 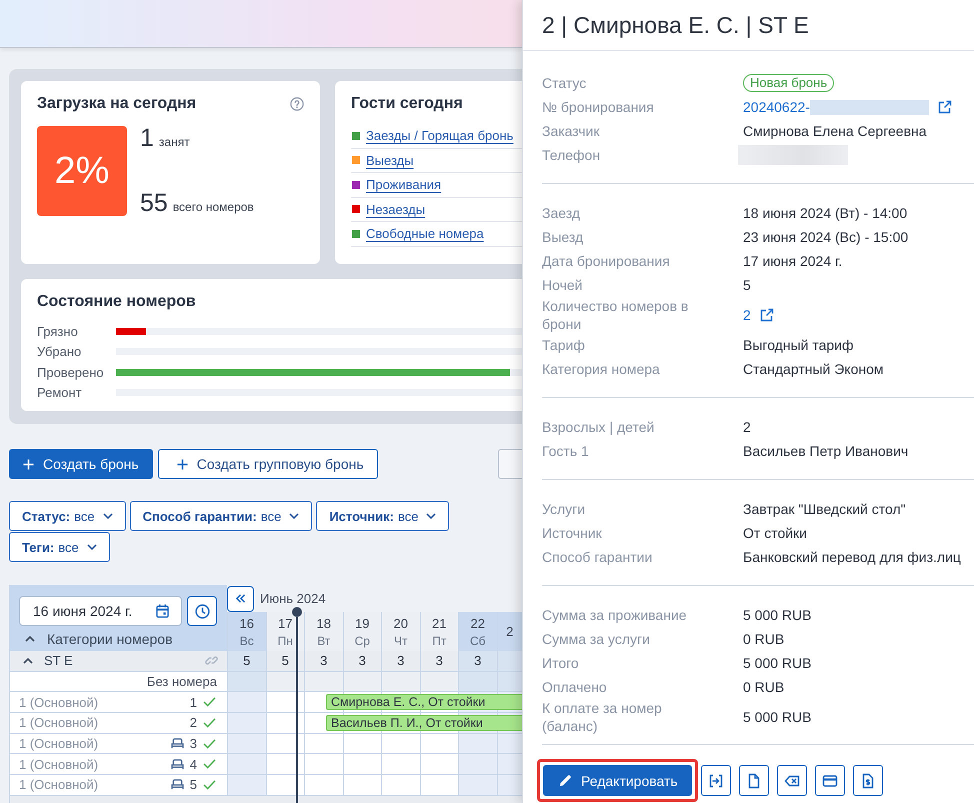 What do you see at coordinates (202, 611) in the screenshot?
I see `time-button` at bounding box center [202, 611].